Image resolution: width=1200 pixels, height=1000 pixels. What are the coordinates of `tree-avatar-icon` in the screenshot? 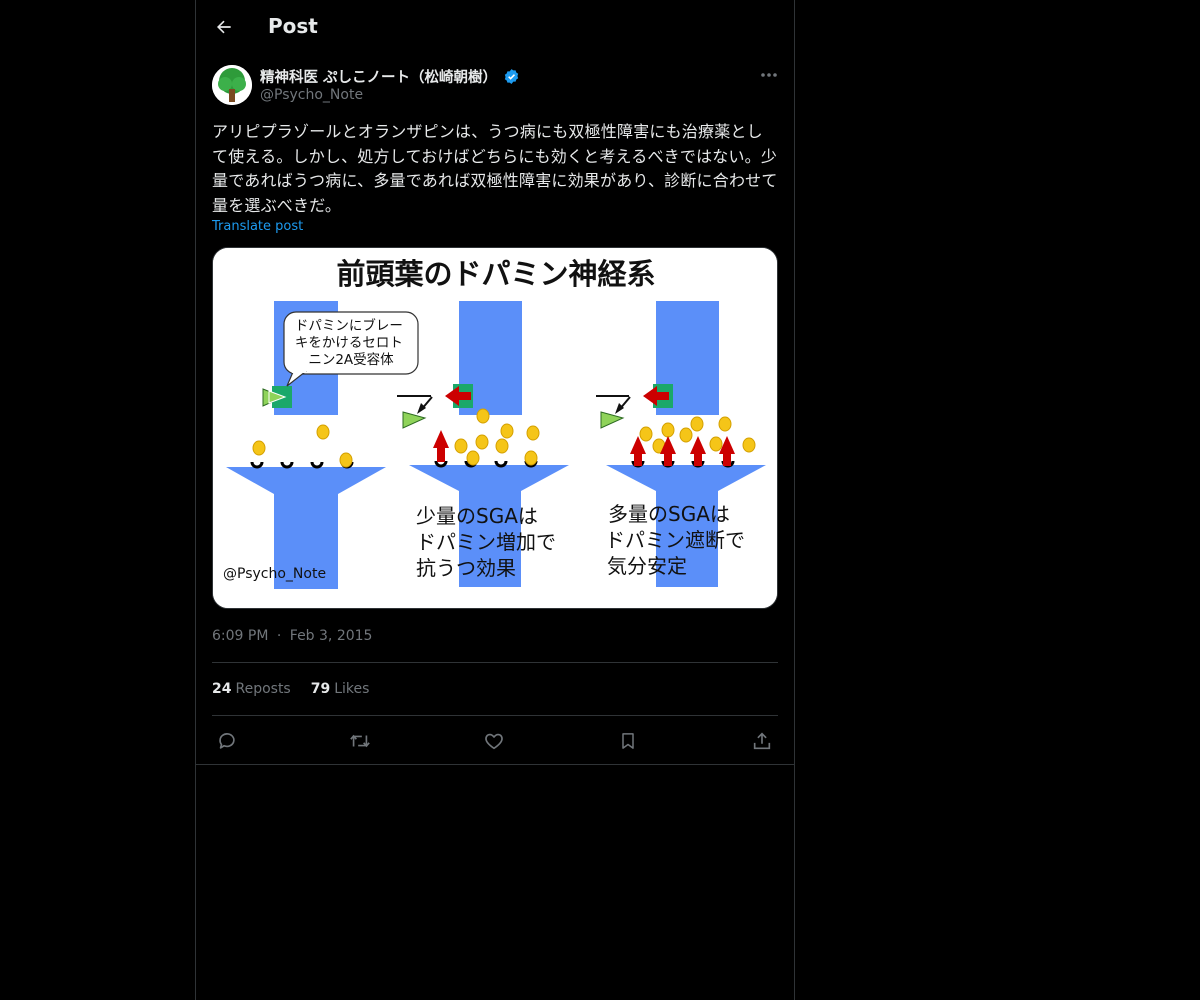 It's located at (232, 85).